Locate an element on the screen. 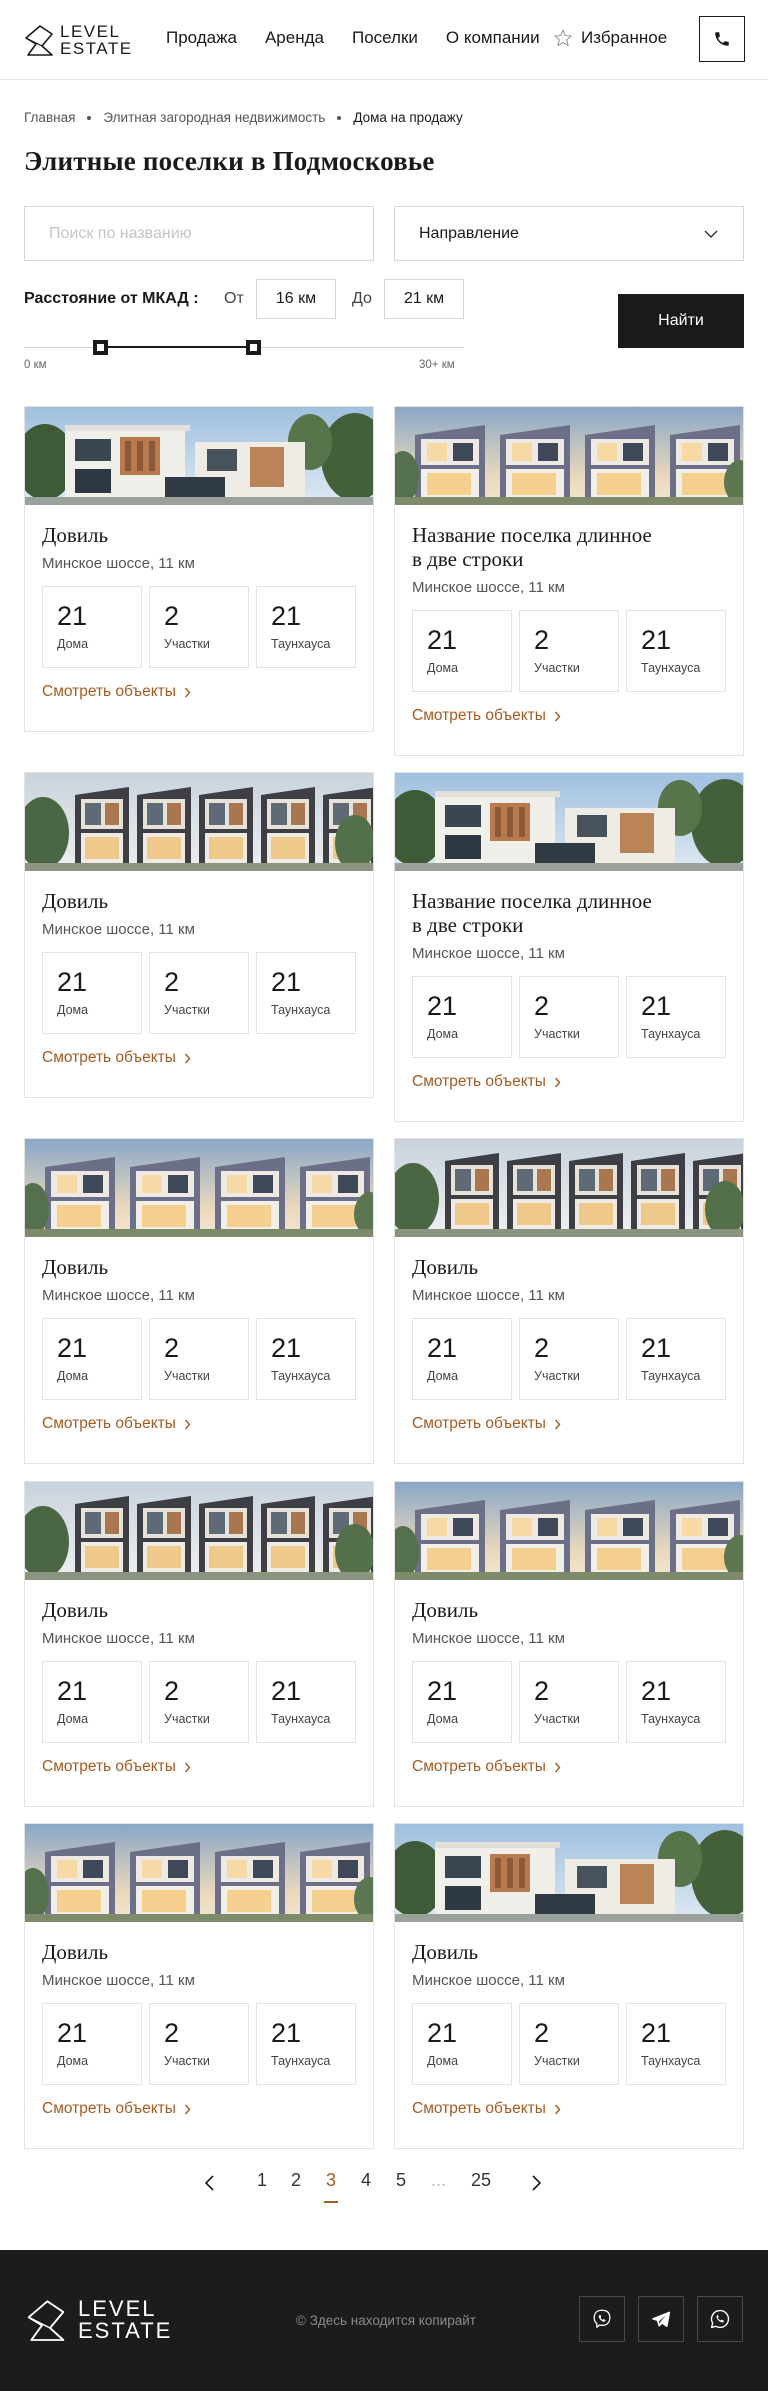 The image size is (768, 2391). stat-houses-label: Дома is located at coordinates (443, 1376).